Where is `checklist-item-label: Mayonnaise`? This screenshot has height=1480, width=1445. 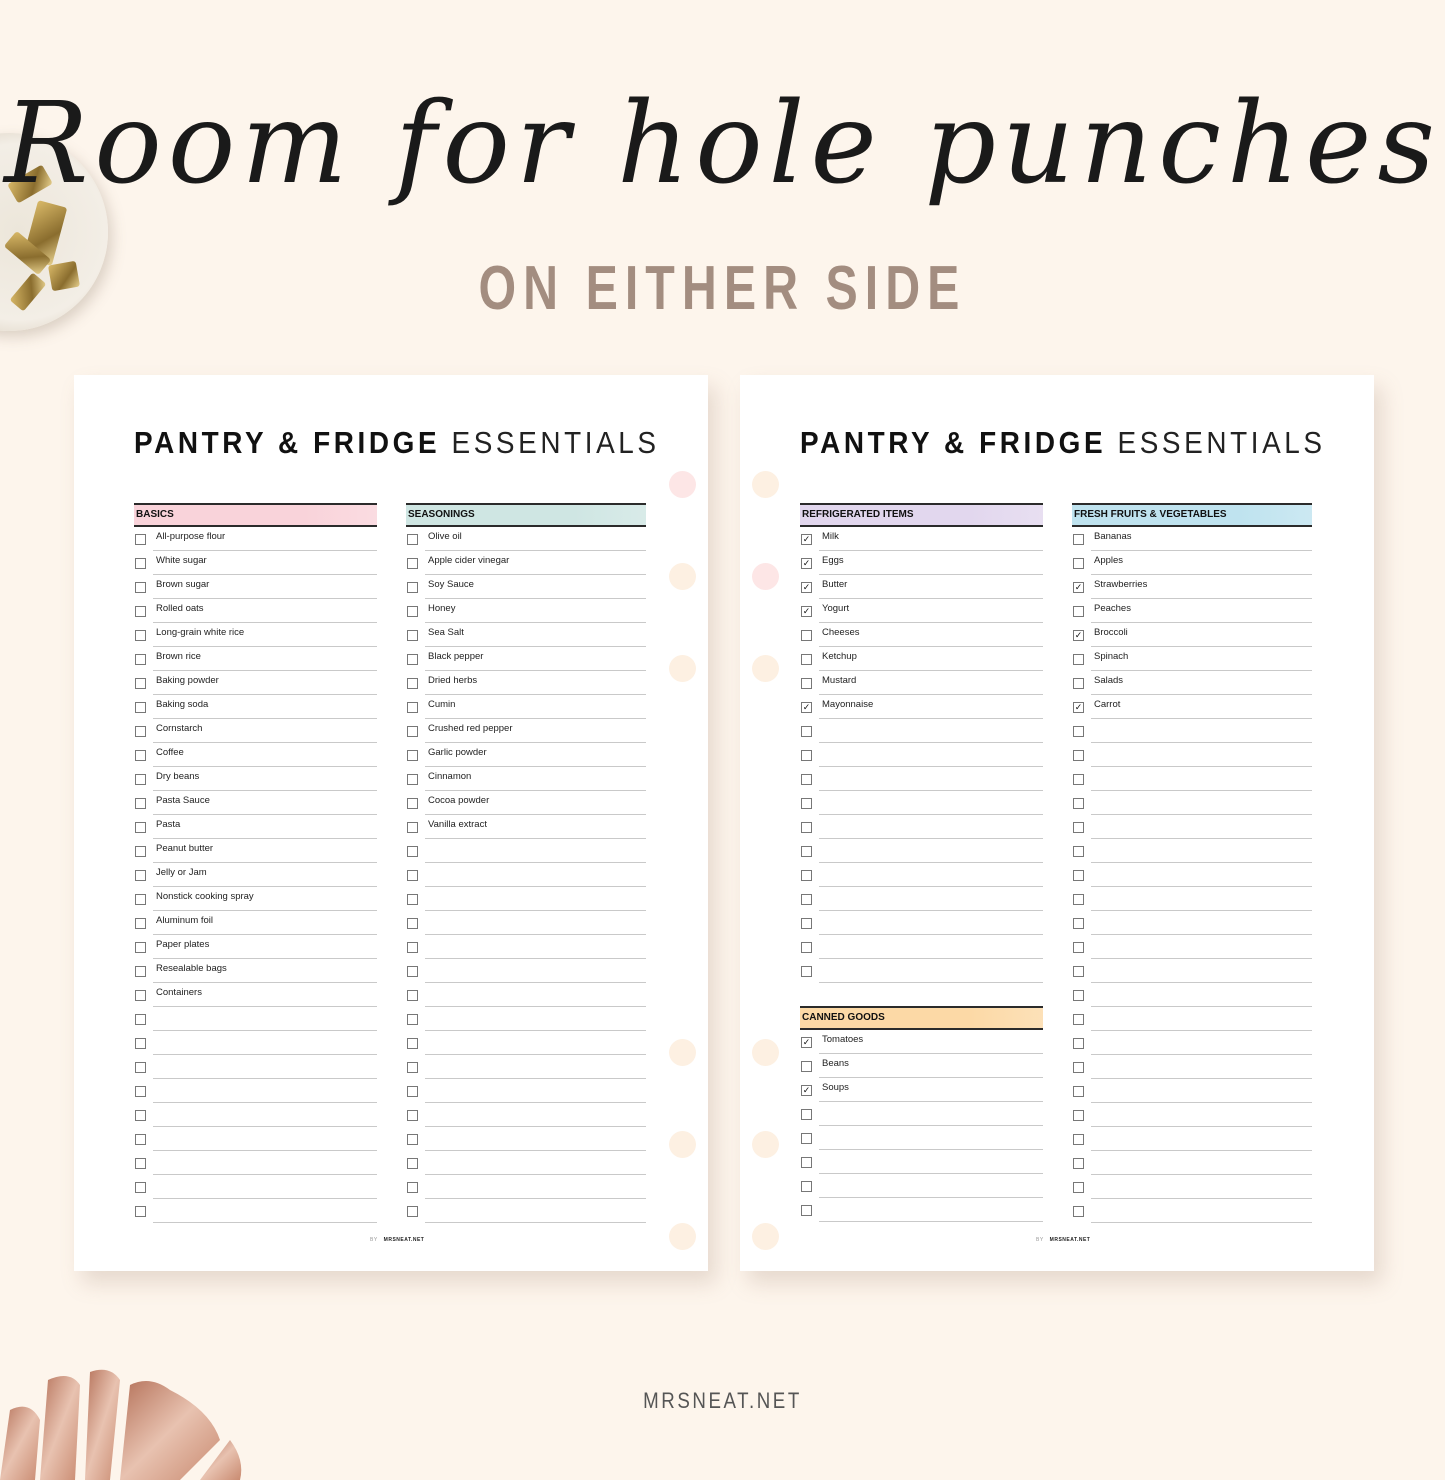
checklist-item-label: Mayonnaise is located at coordinates (847, 704).